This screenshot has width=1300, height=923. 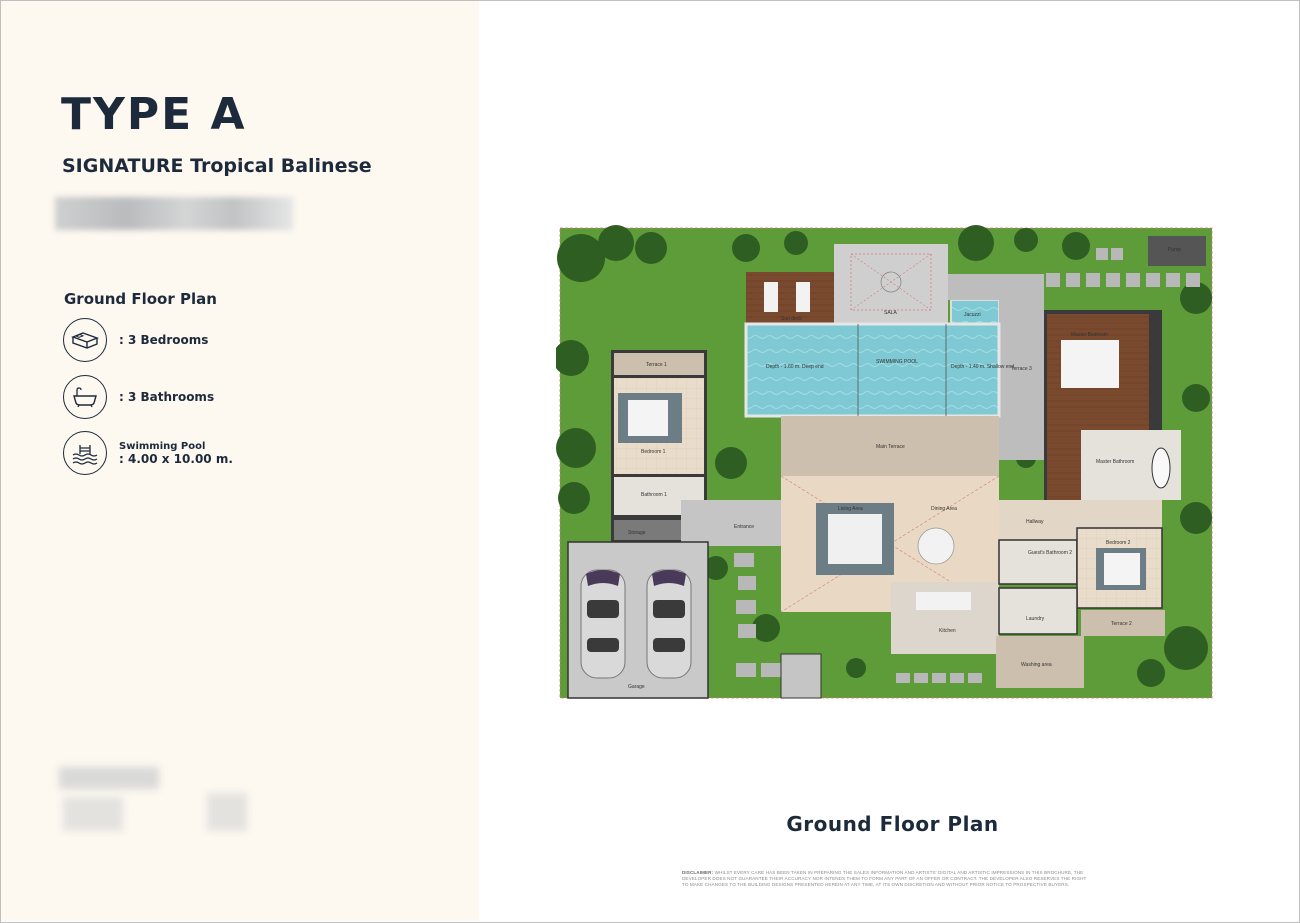 I want to click on label-hallway: Hallway, so click(x=1035, y=522).